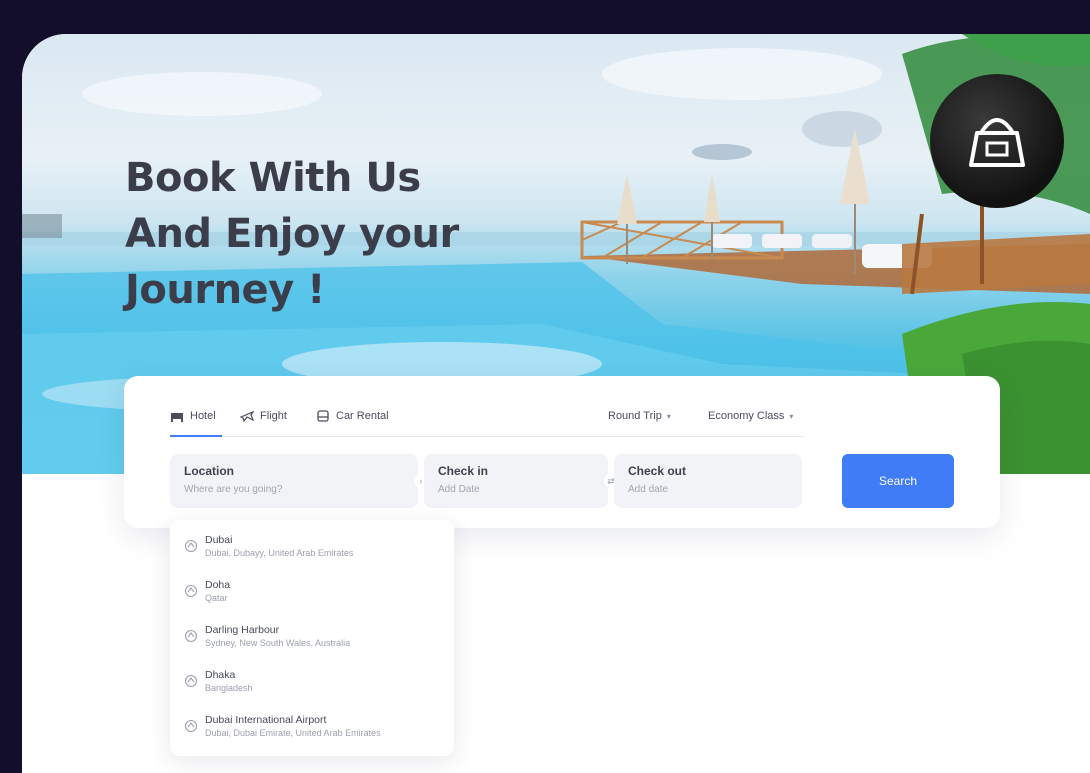  I want to click on trip-type-select: Round Trip ▾, so click(639, 416).